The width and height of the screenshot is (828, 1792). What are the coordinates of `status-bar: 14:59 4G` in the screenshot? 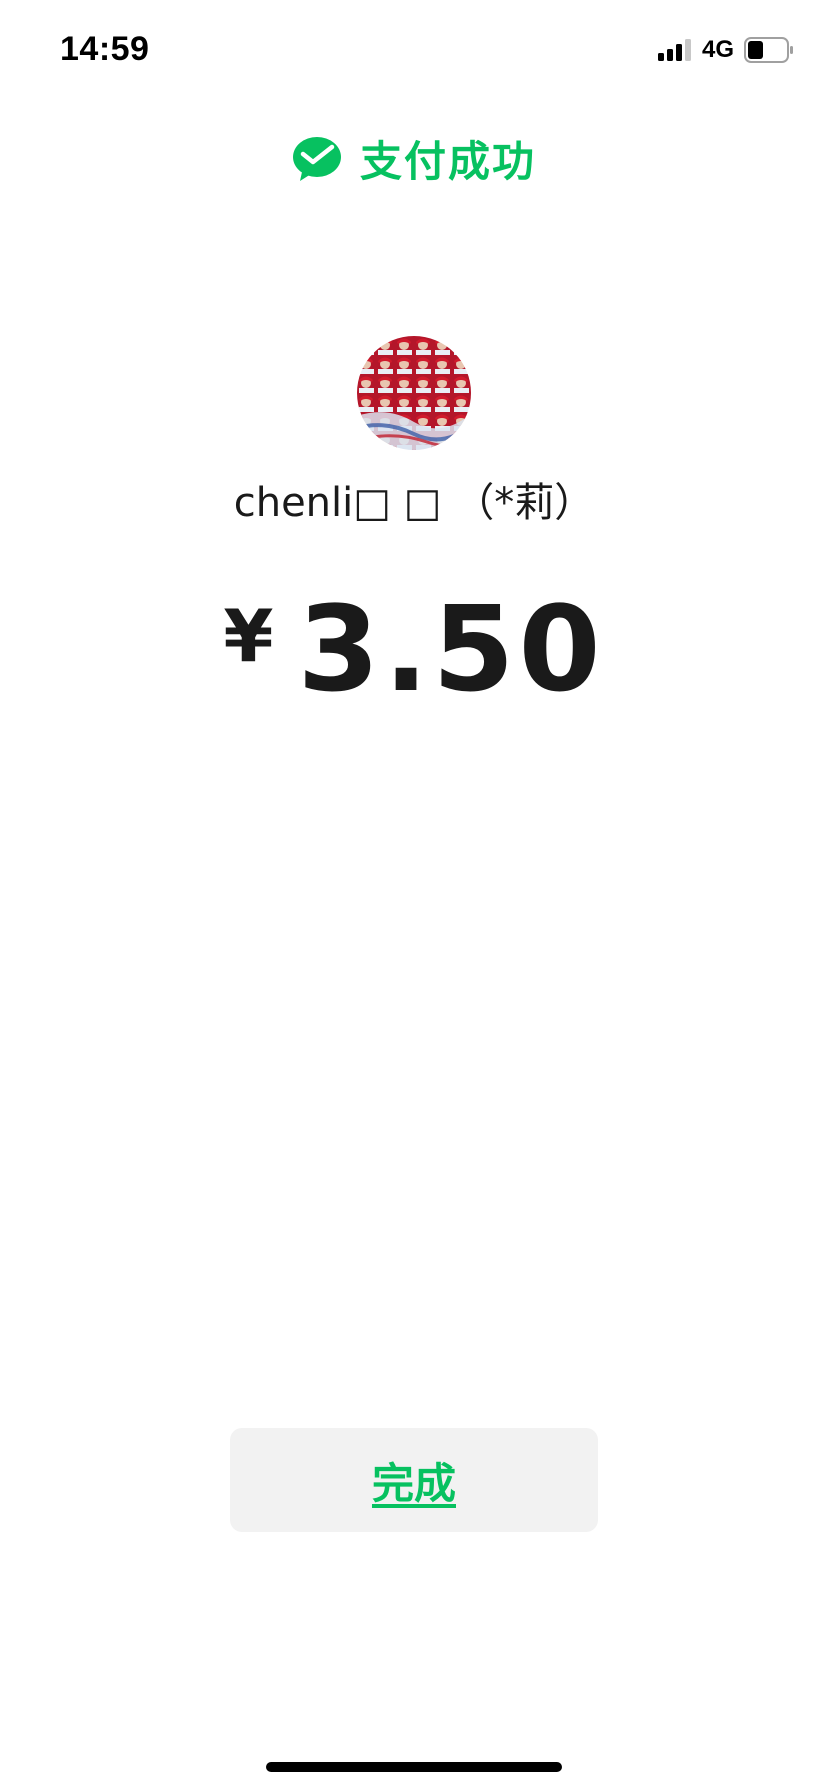 It's located at (414, 50).